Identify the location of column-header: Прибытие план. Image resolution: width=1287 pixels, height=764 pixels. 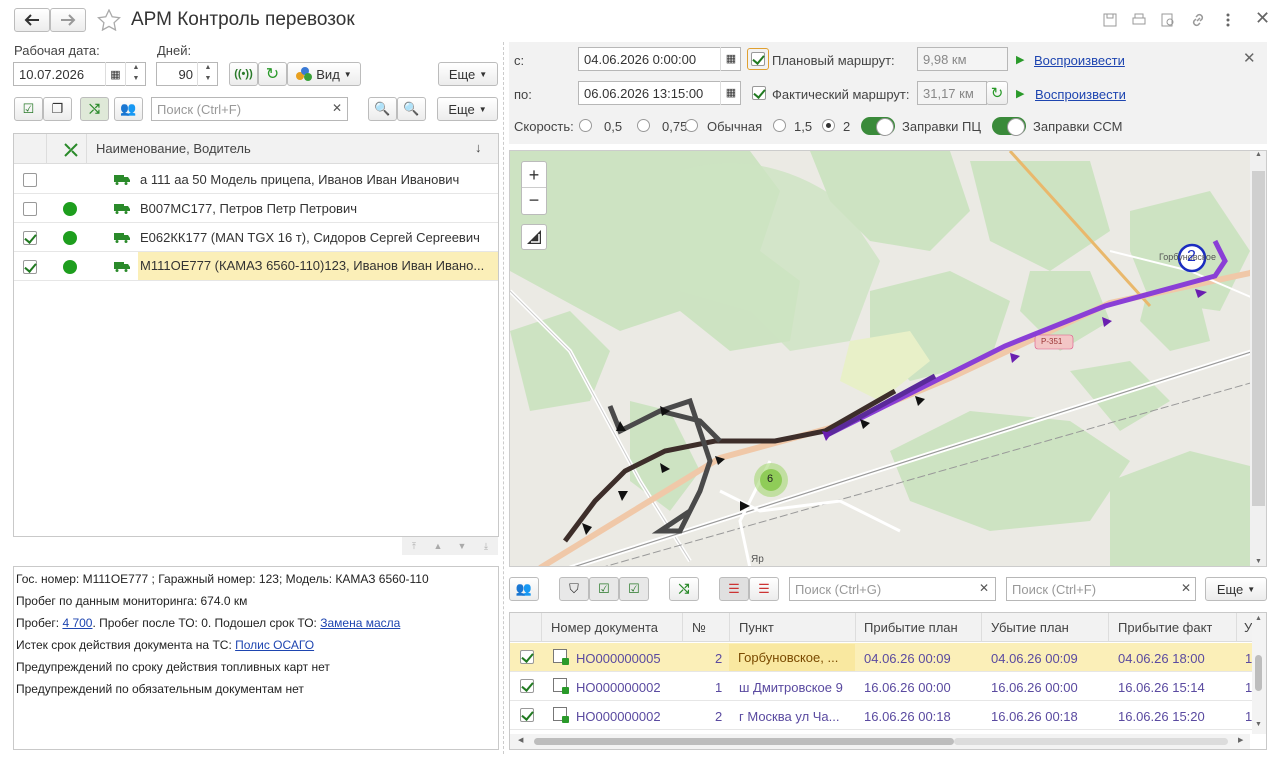
(911, 627).